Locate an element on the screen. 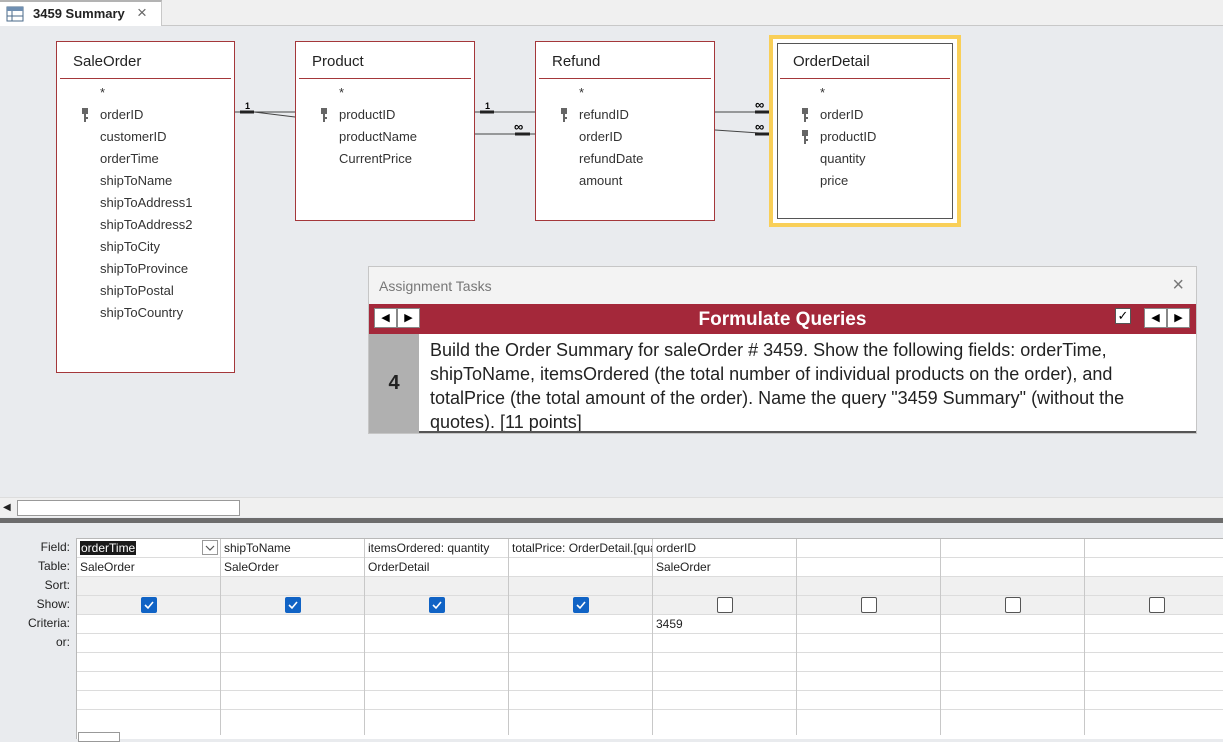 This screenshot has width=1223, height=742. next-task-button: ▶ is located at coordinates (1178, 318).